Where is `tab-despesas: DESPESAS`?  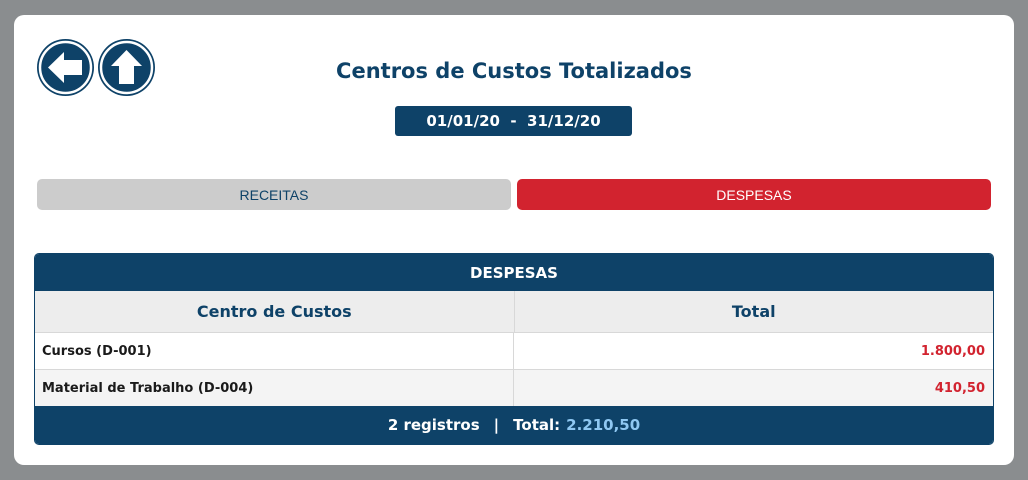
tab-despesas: DESPESAS is located at coordinates (754, 194).